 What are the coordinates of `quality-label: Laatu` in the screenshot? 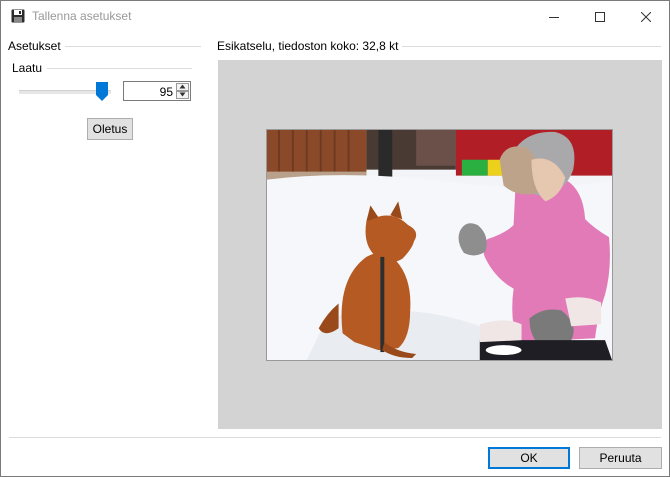 It's located at (29, 68).